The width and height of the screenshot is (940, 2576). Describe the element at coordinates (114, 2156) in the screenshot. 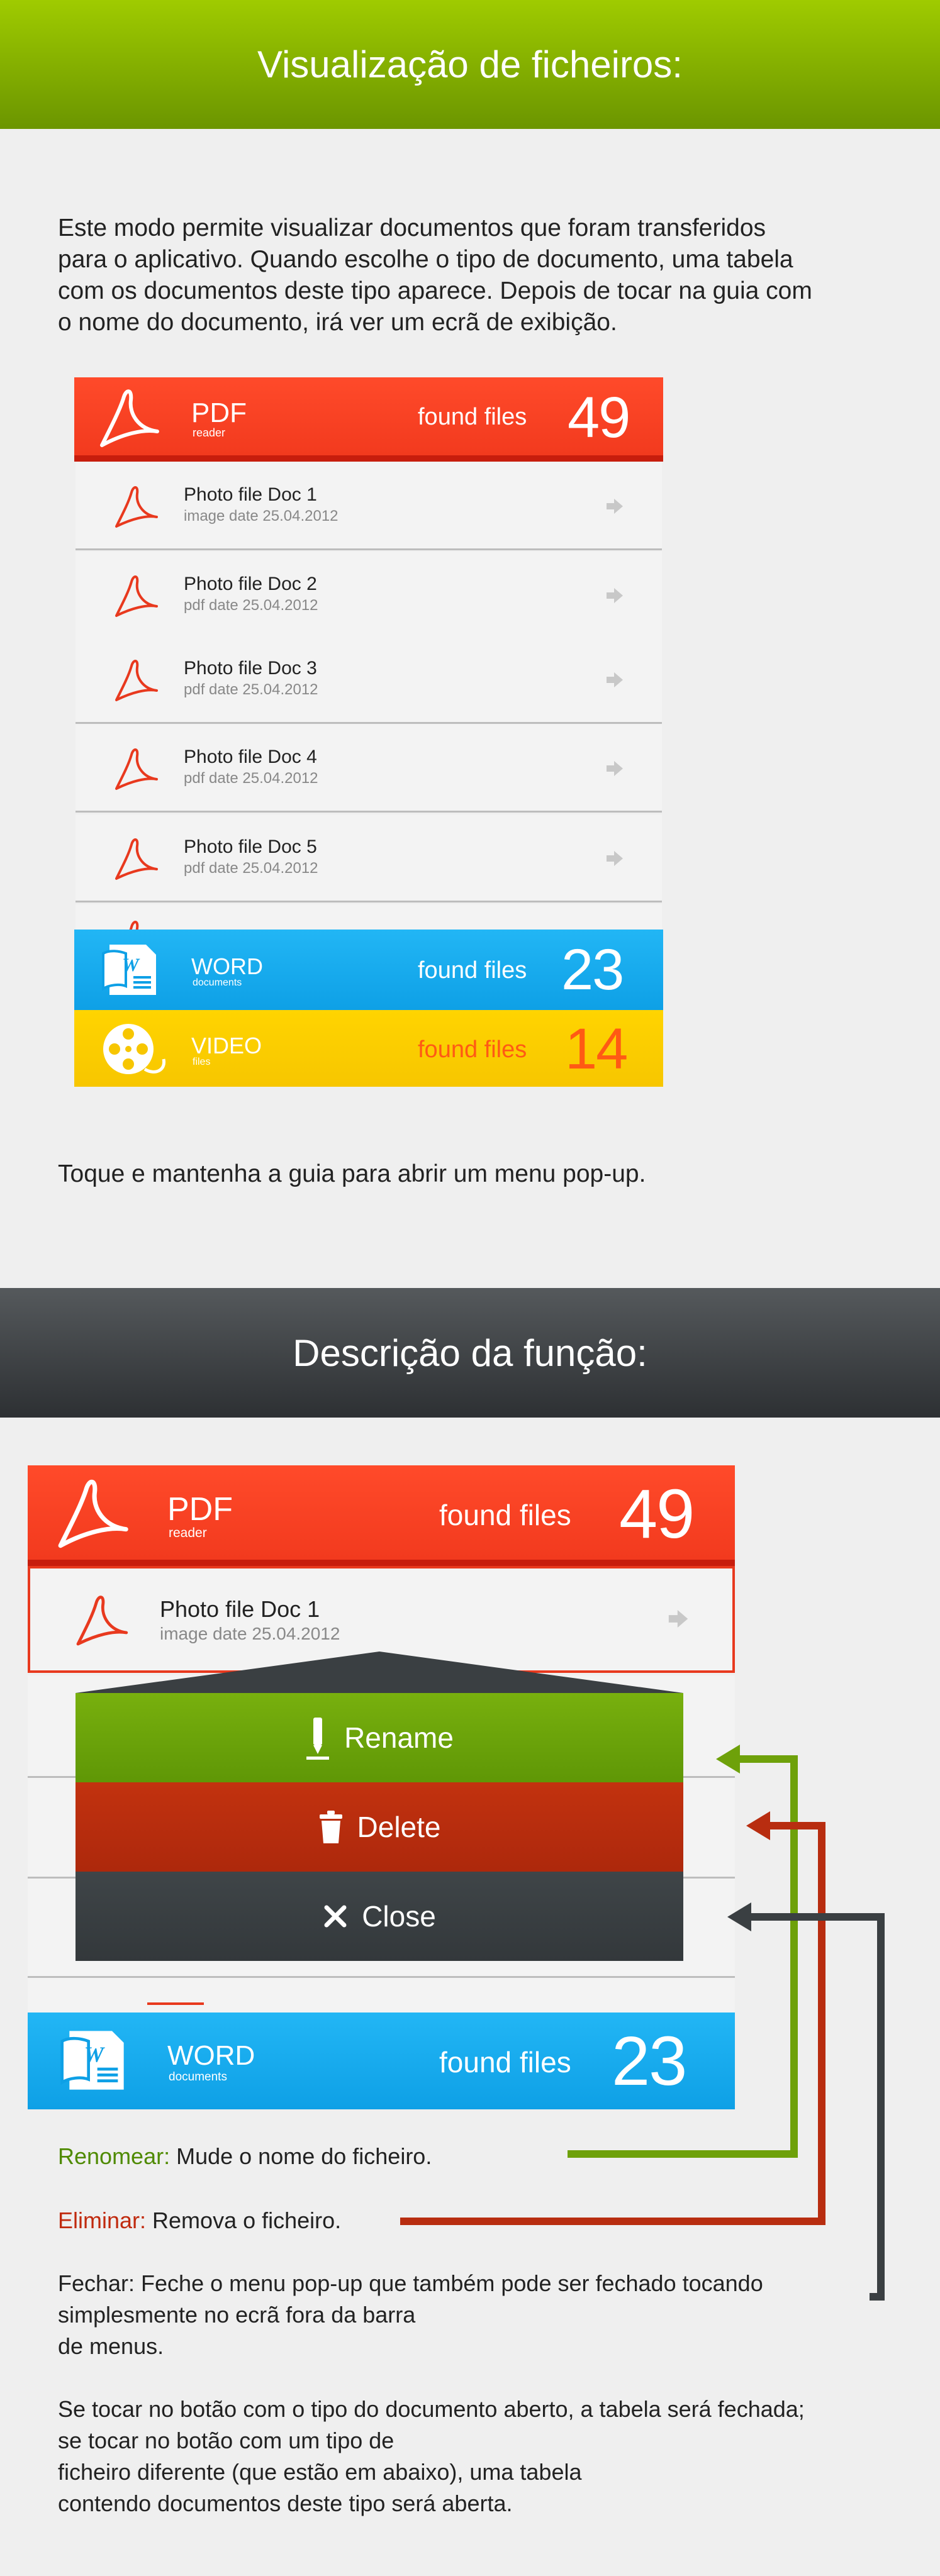

I see `rename-key: Renomear:` at that location.